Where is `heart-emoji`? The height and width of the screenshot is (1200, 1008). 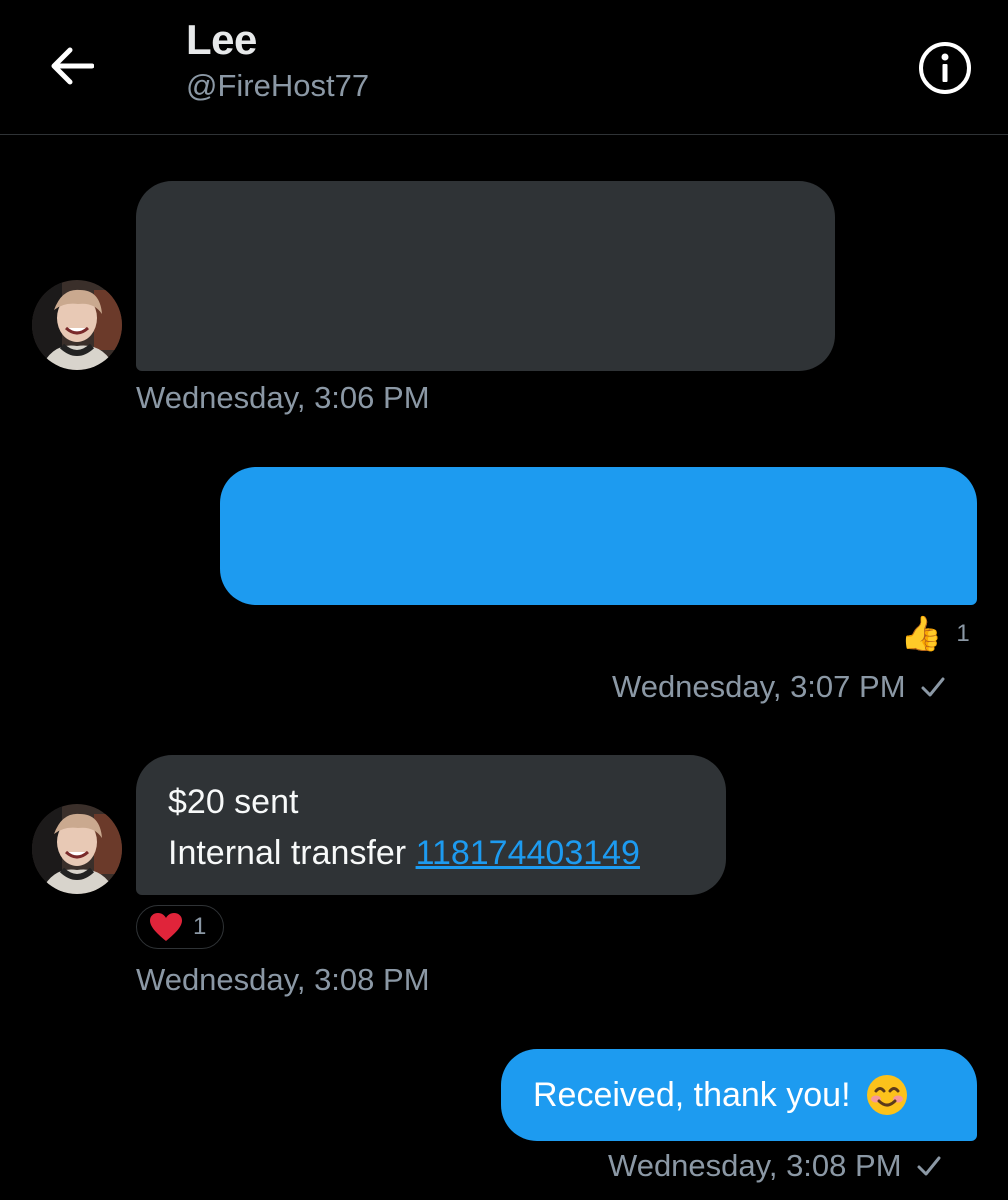 heart-emoji is located at coordinates (166, 927).